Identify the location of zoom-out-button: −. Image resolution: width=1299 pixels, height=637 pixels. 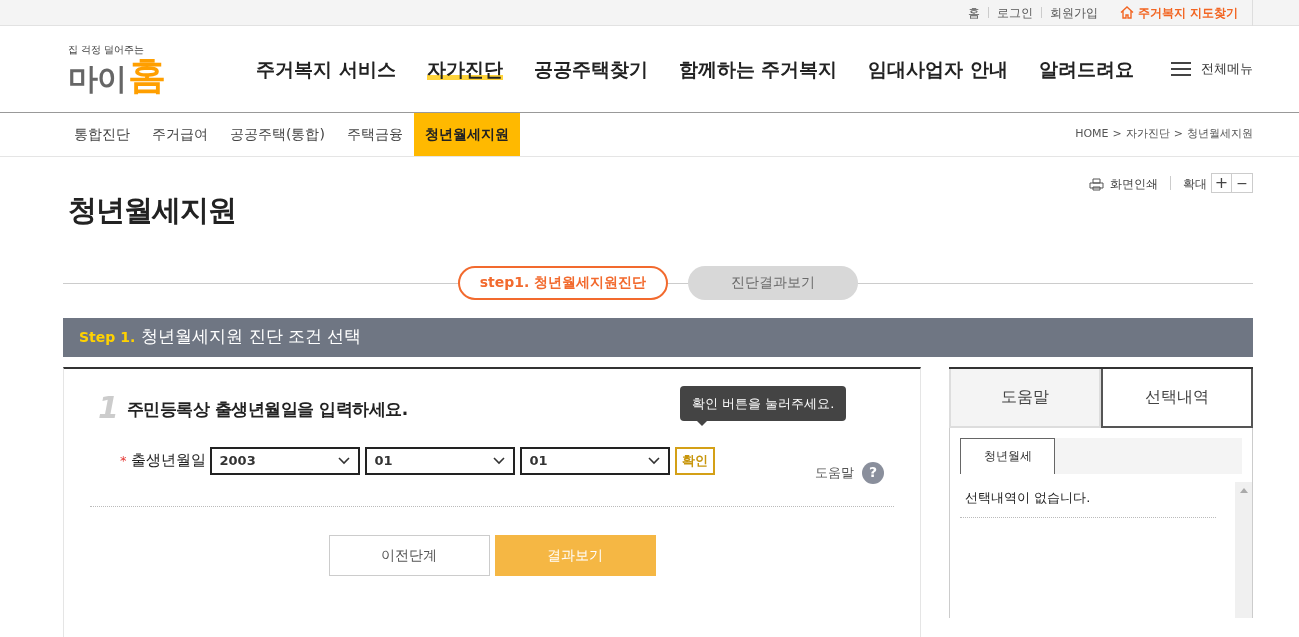
(1242, 183).